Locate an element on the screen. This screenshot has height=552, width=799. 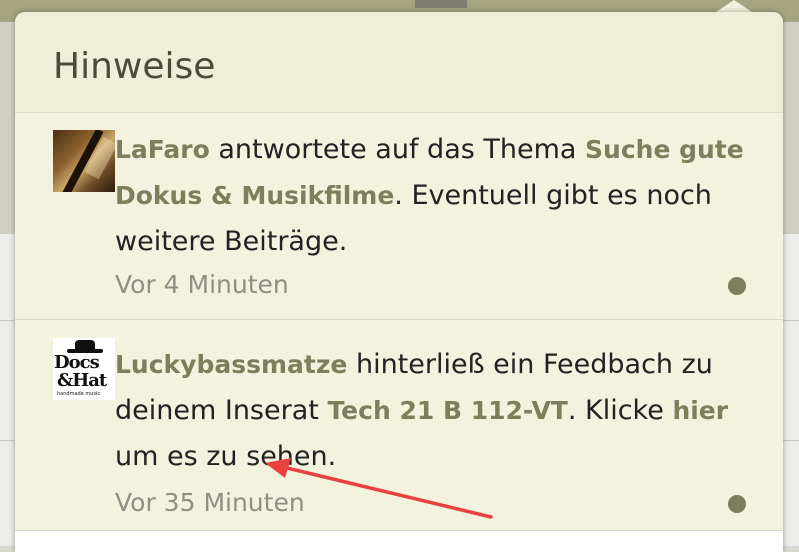
user-avatar: Docs &Hat handmade music is located at coordinates (84, 369).